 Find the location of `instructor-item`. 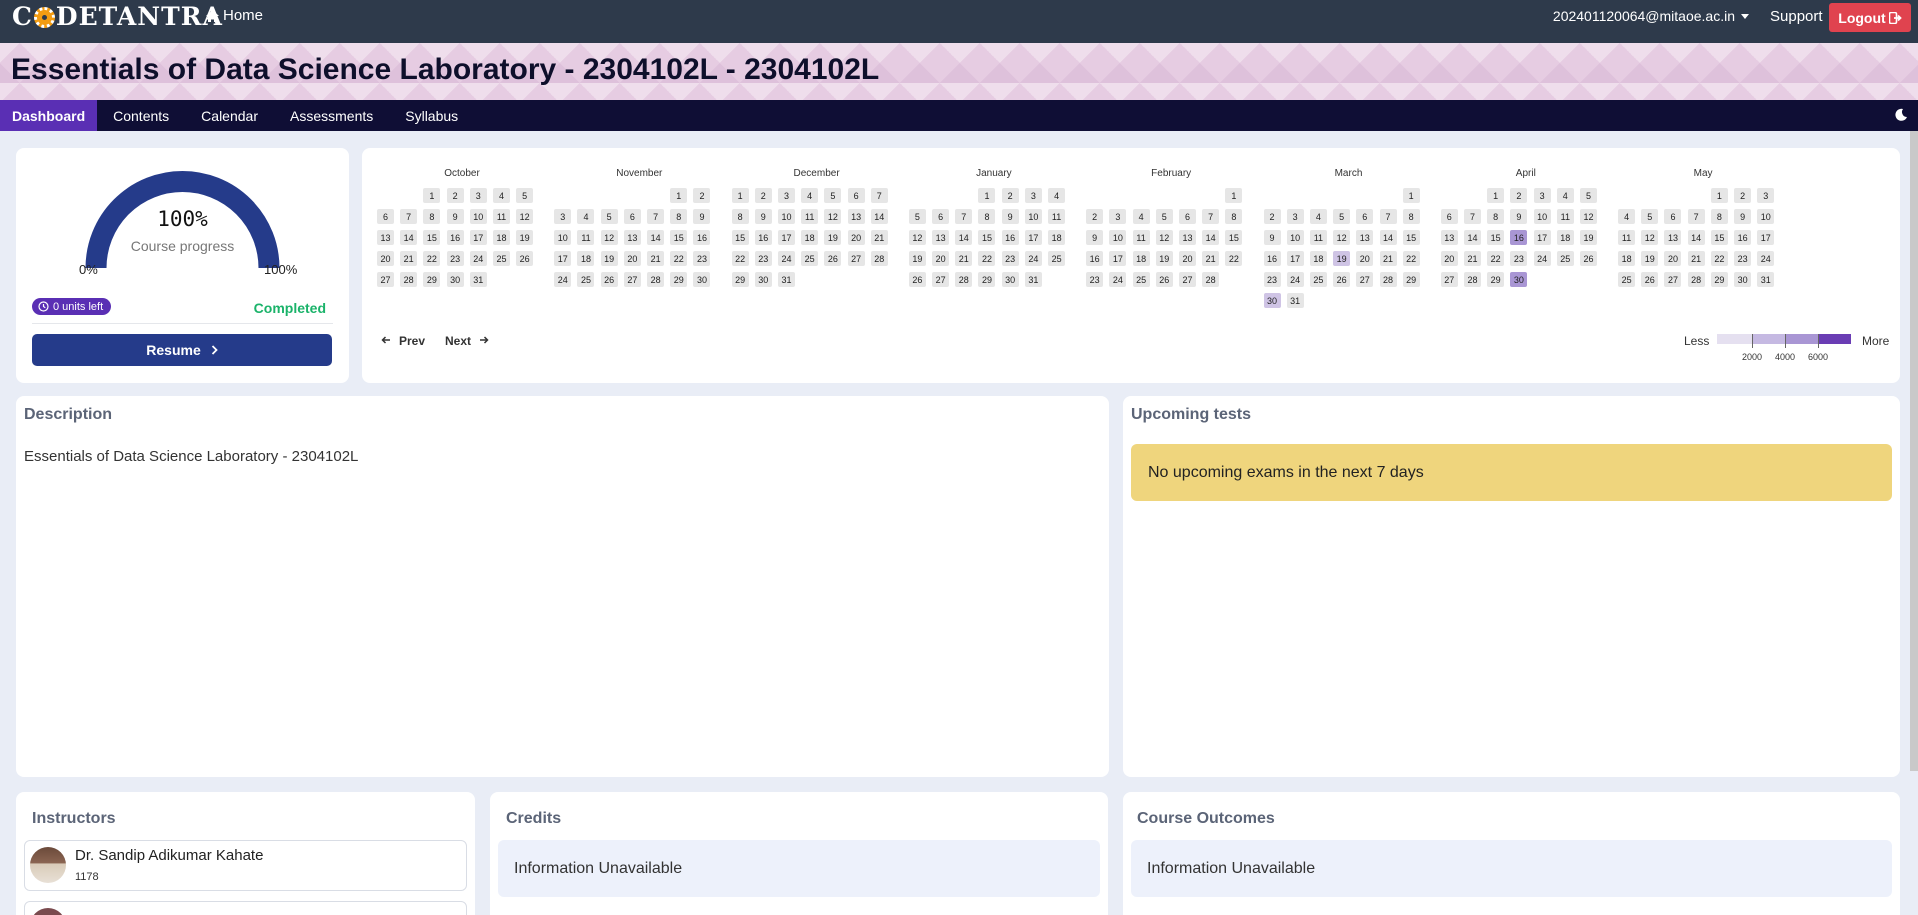

instructor-item is located at coordinates (245, 908).